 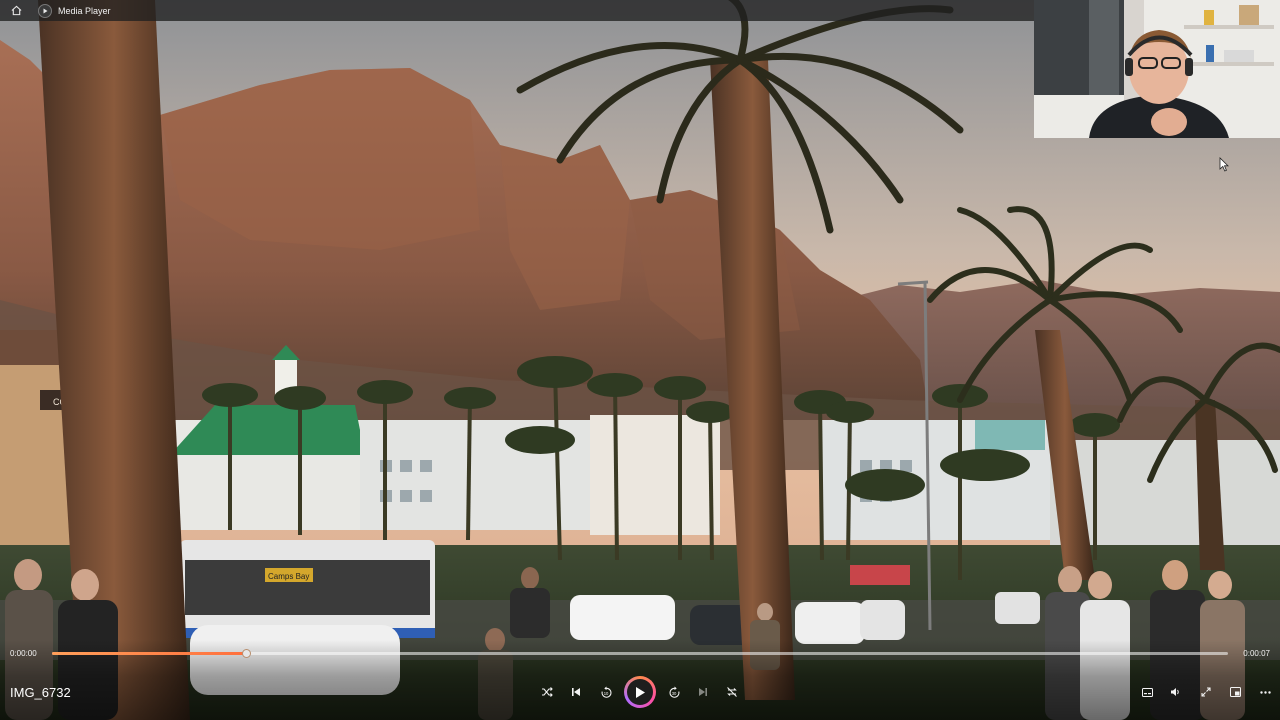 I want to click on subtitles-icon, so click(x=1147, y=692).